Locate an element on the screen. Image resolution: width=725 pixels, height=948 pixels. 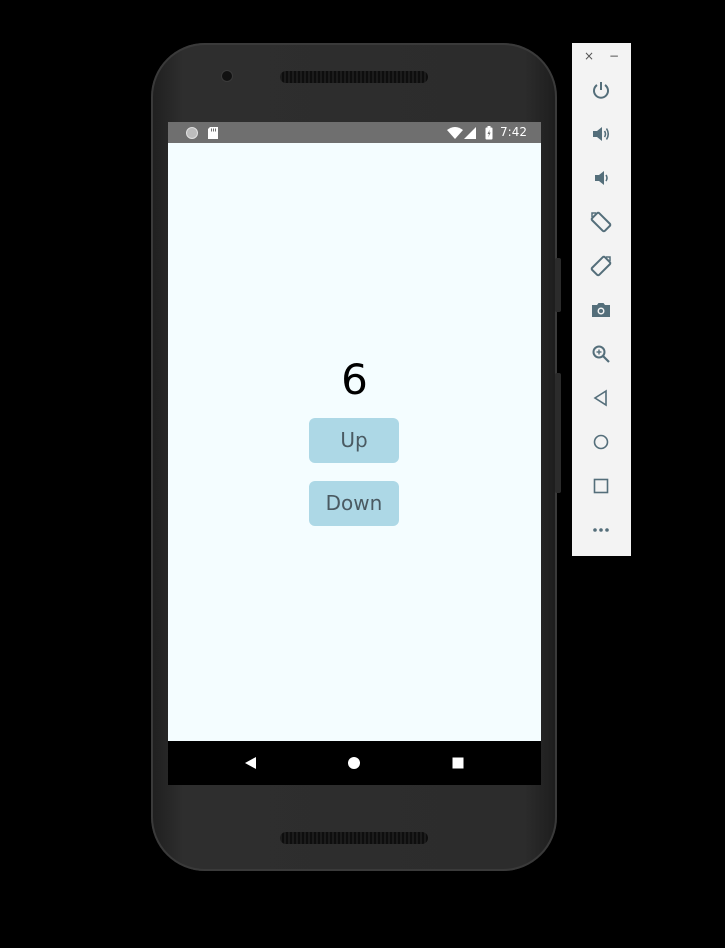
power-side-button is located at coordinates (558, 285).